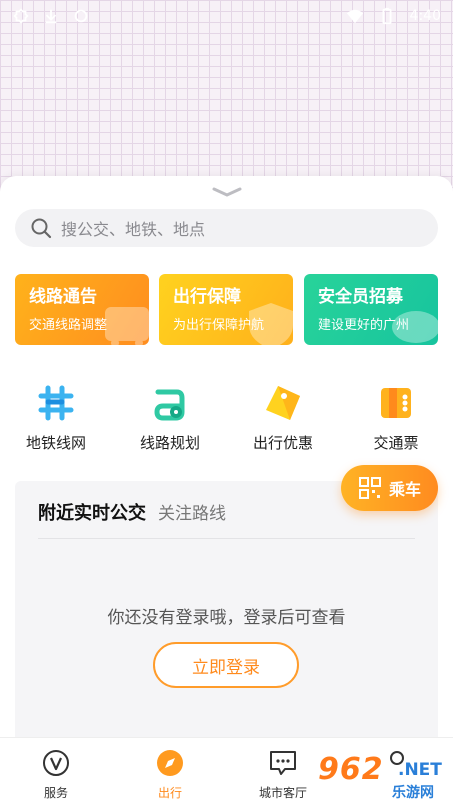  Describe the element at coordinates (92, 512) in the screenshot. I see `tab-nearby-bus: 附近实时公交` at that location.